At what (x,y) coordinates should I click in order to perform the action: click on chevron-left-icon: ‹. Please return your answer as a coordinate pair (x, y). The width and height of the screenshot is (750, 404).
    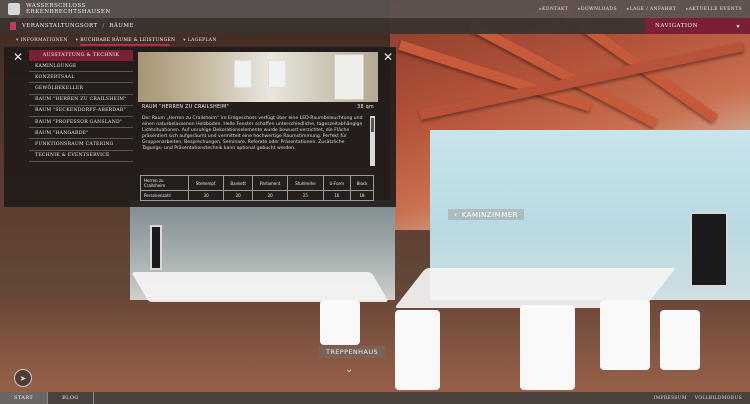
    Looking at the image, I should click on (456, 214).